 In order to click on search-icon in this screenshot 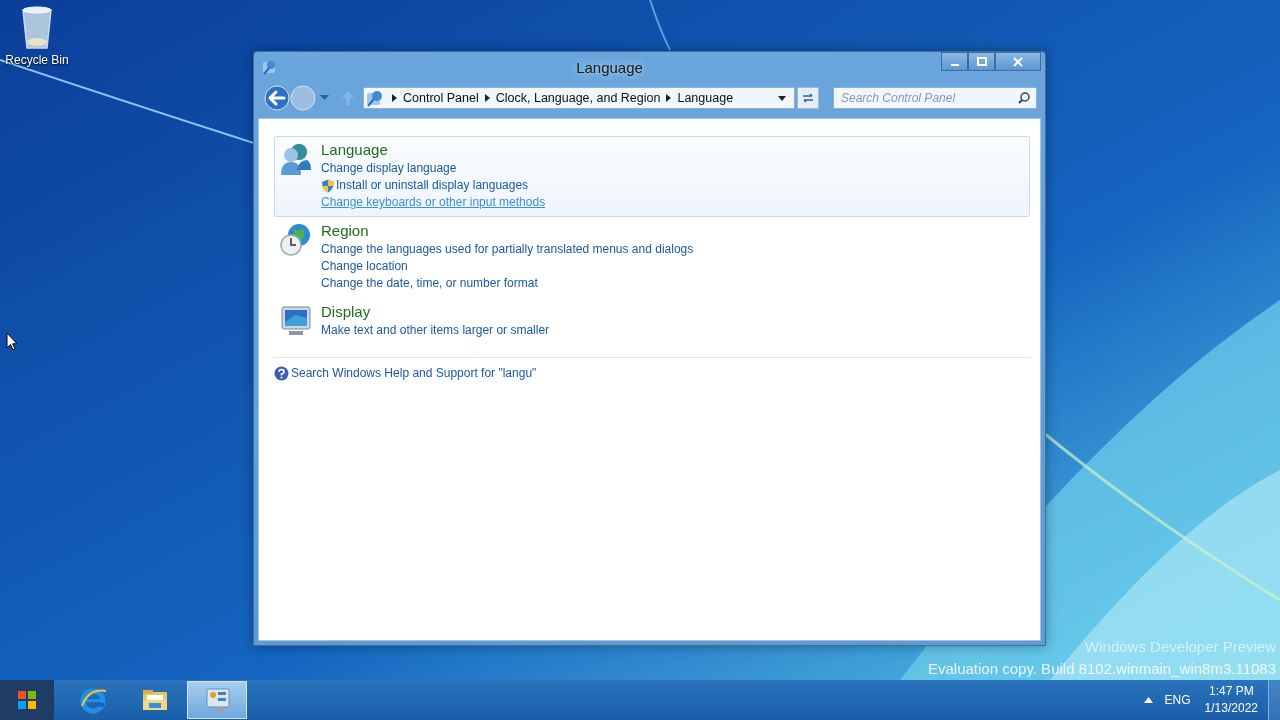, I will do `click(1024, 98)`.